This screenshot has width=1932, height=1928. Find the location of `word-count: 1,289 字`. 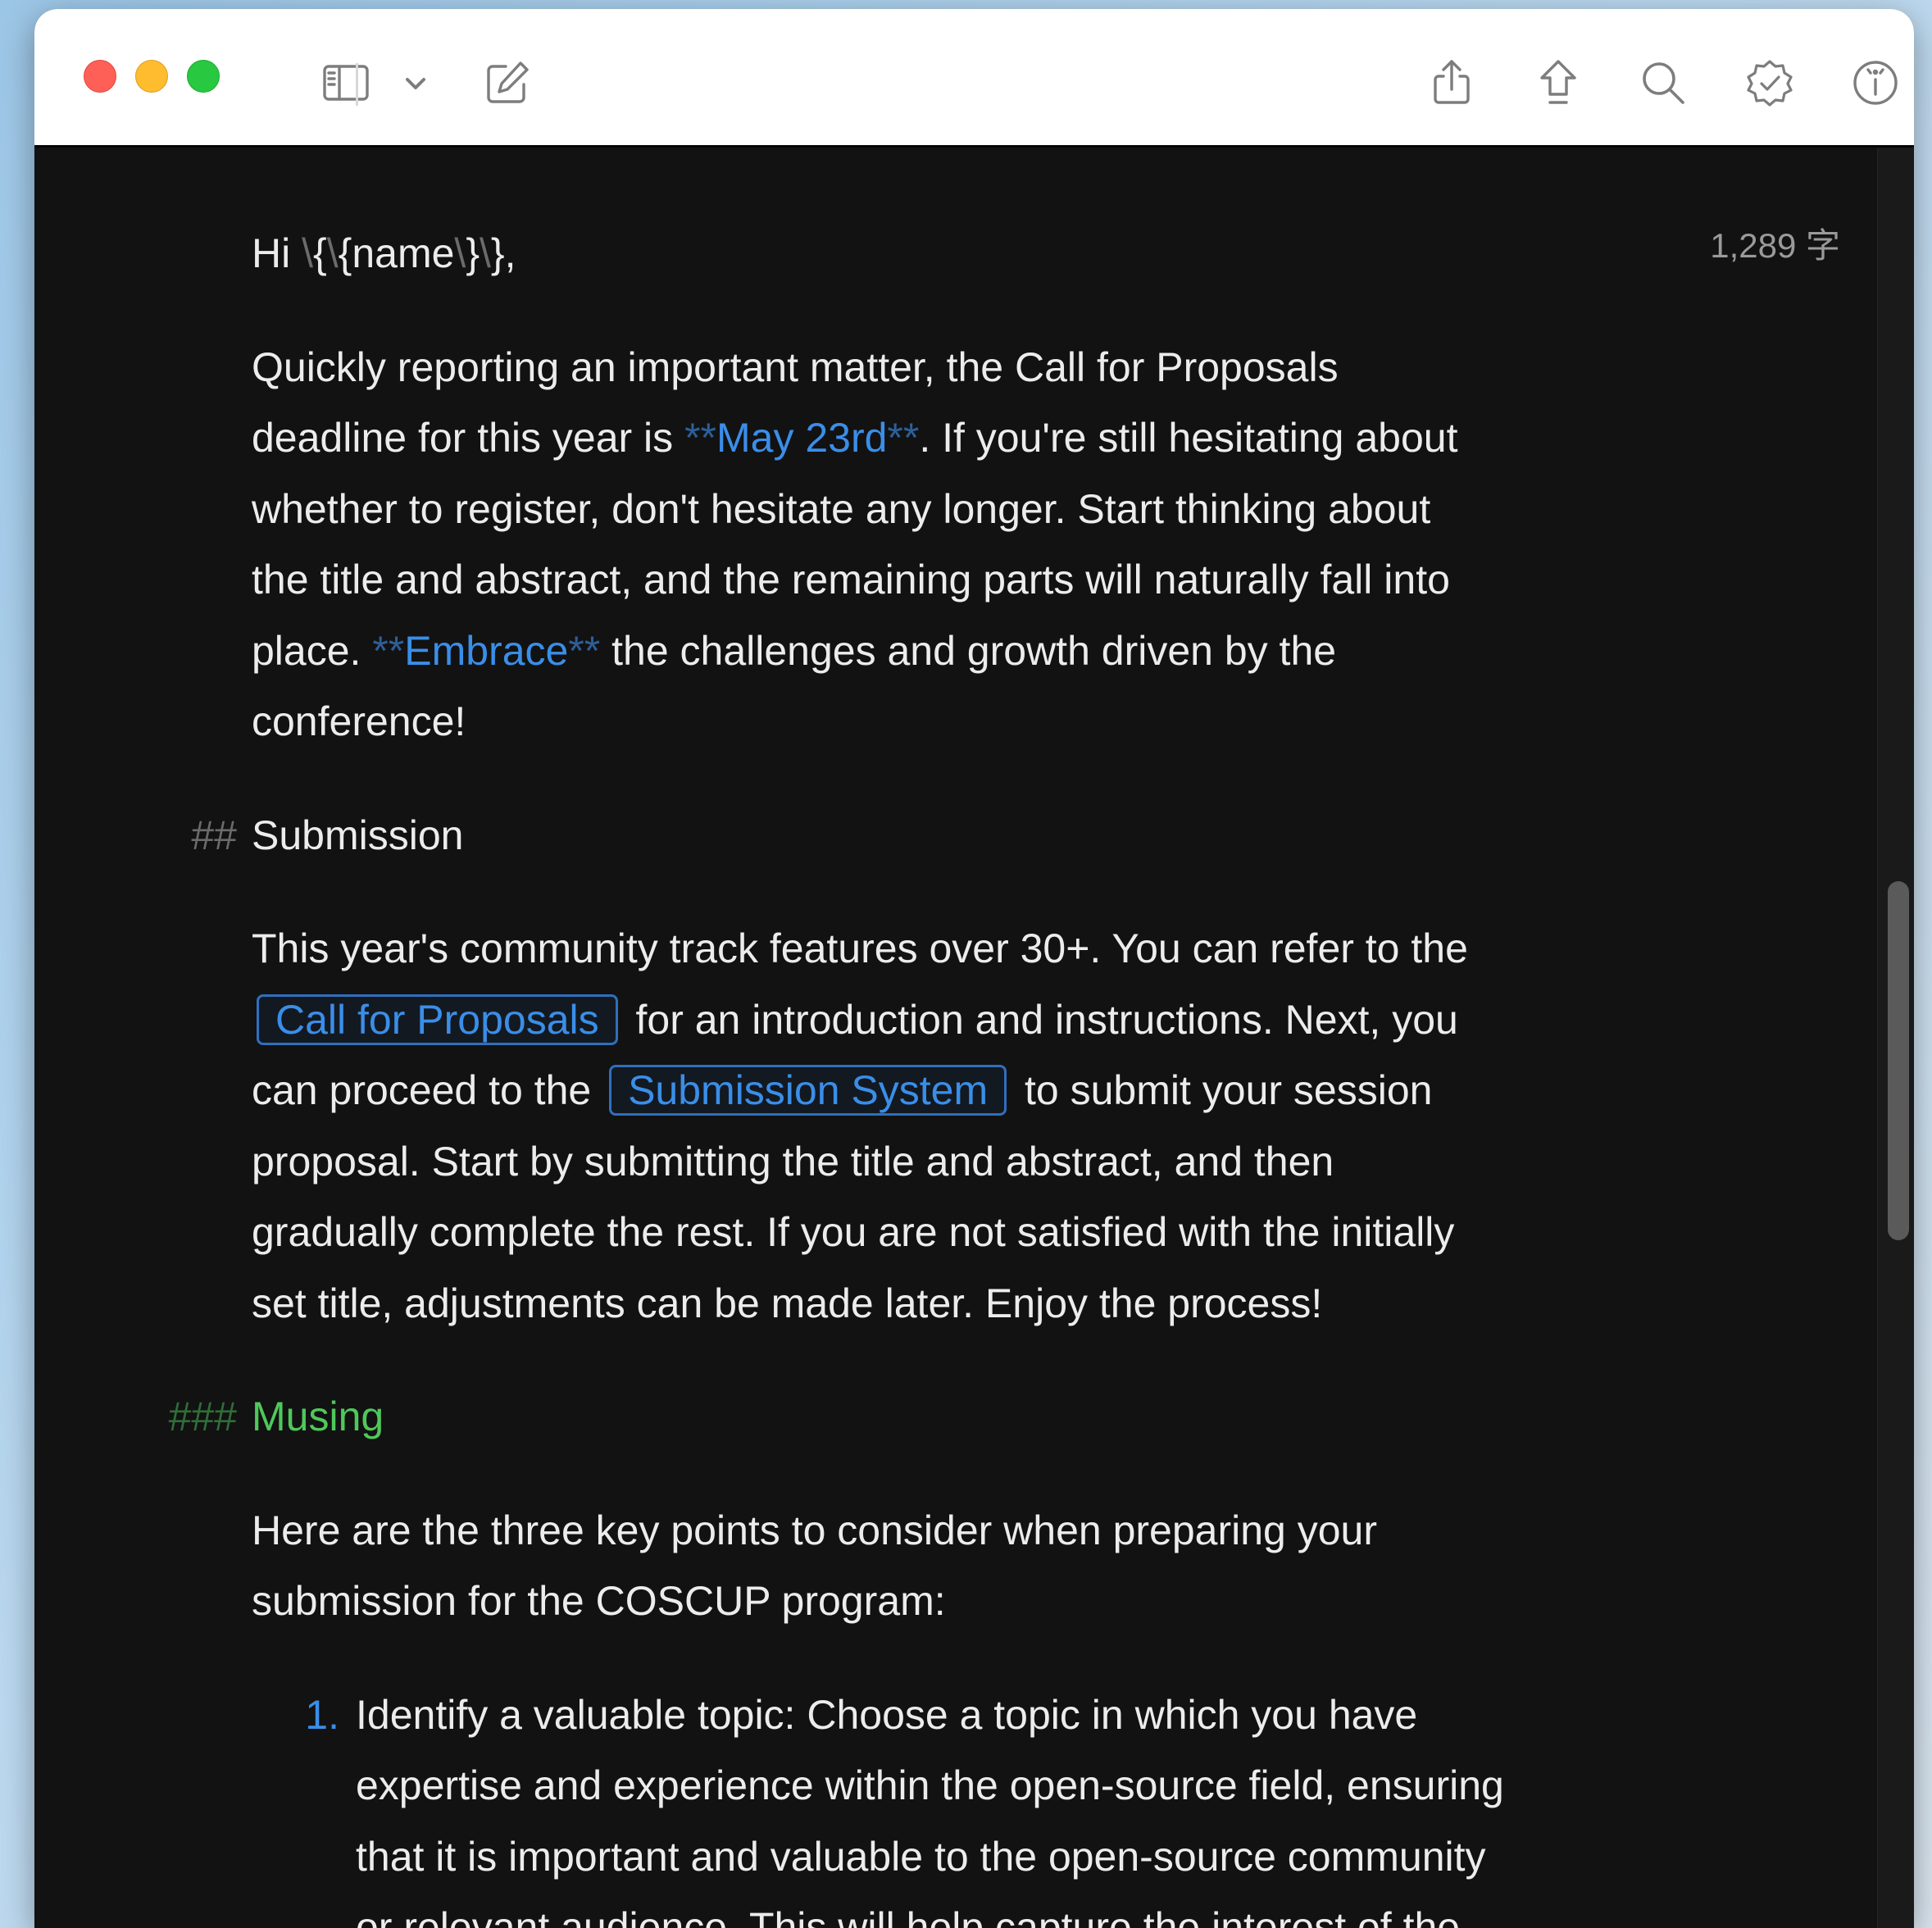

word-count: 1,289 字 is located at coordinates (1775, 246).